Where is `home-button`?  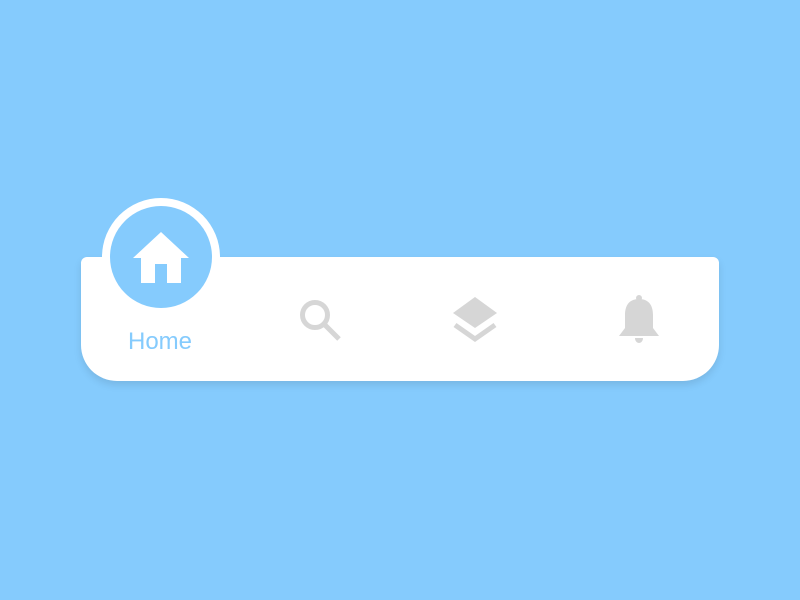
home-button is located at coordinates (161, 257).